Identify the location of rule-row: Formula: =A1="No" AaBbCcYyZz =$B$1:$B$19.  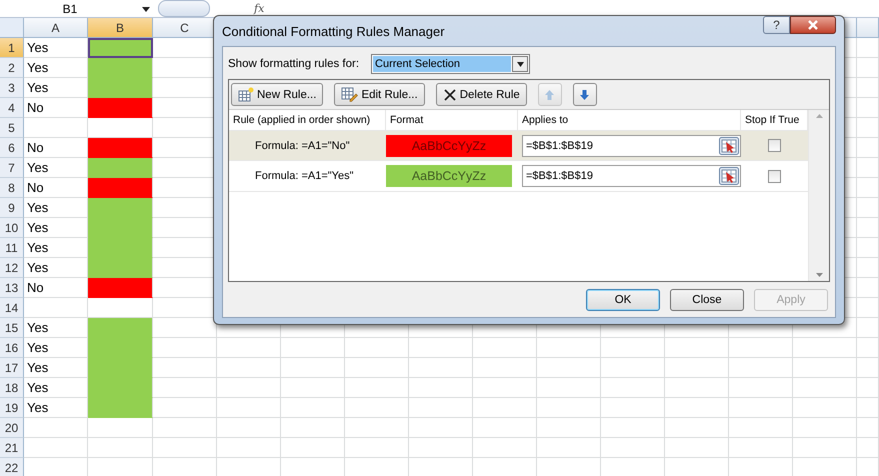
(518, 146).